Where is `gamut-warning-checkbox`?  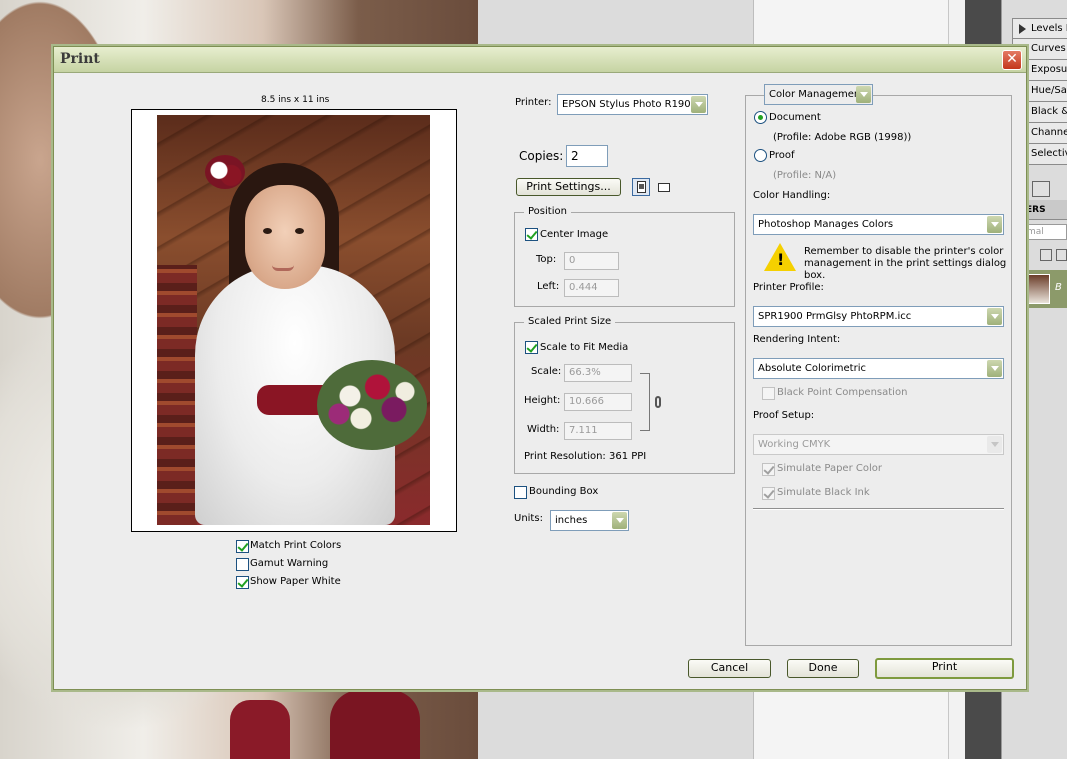
gamut-warning-checkbox is located at coordinates (242, 564).